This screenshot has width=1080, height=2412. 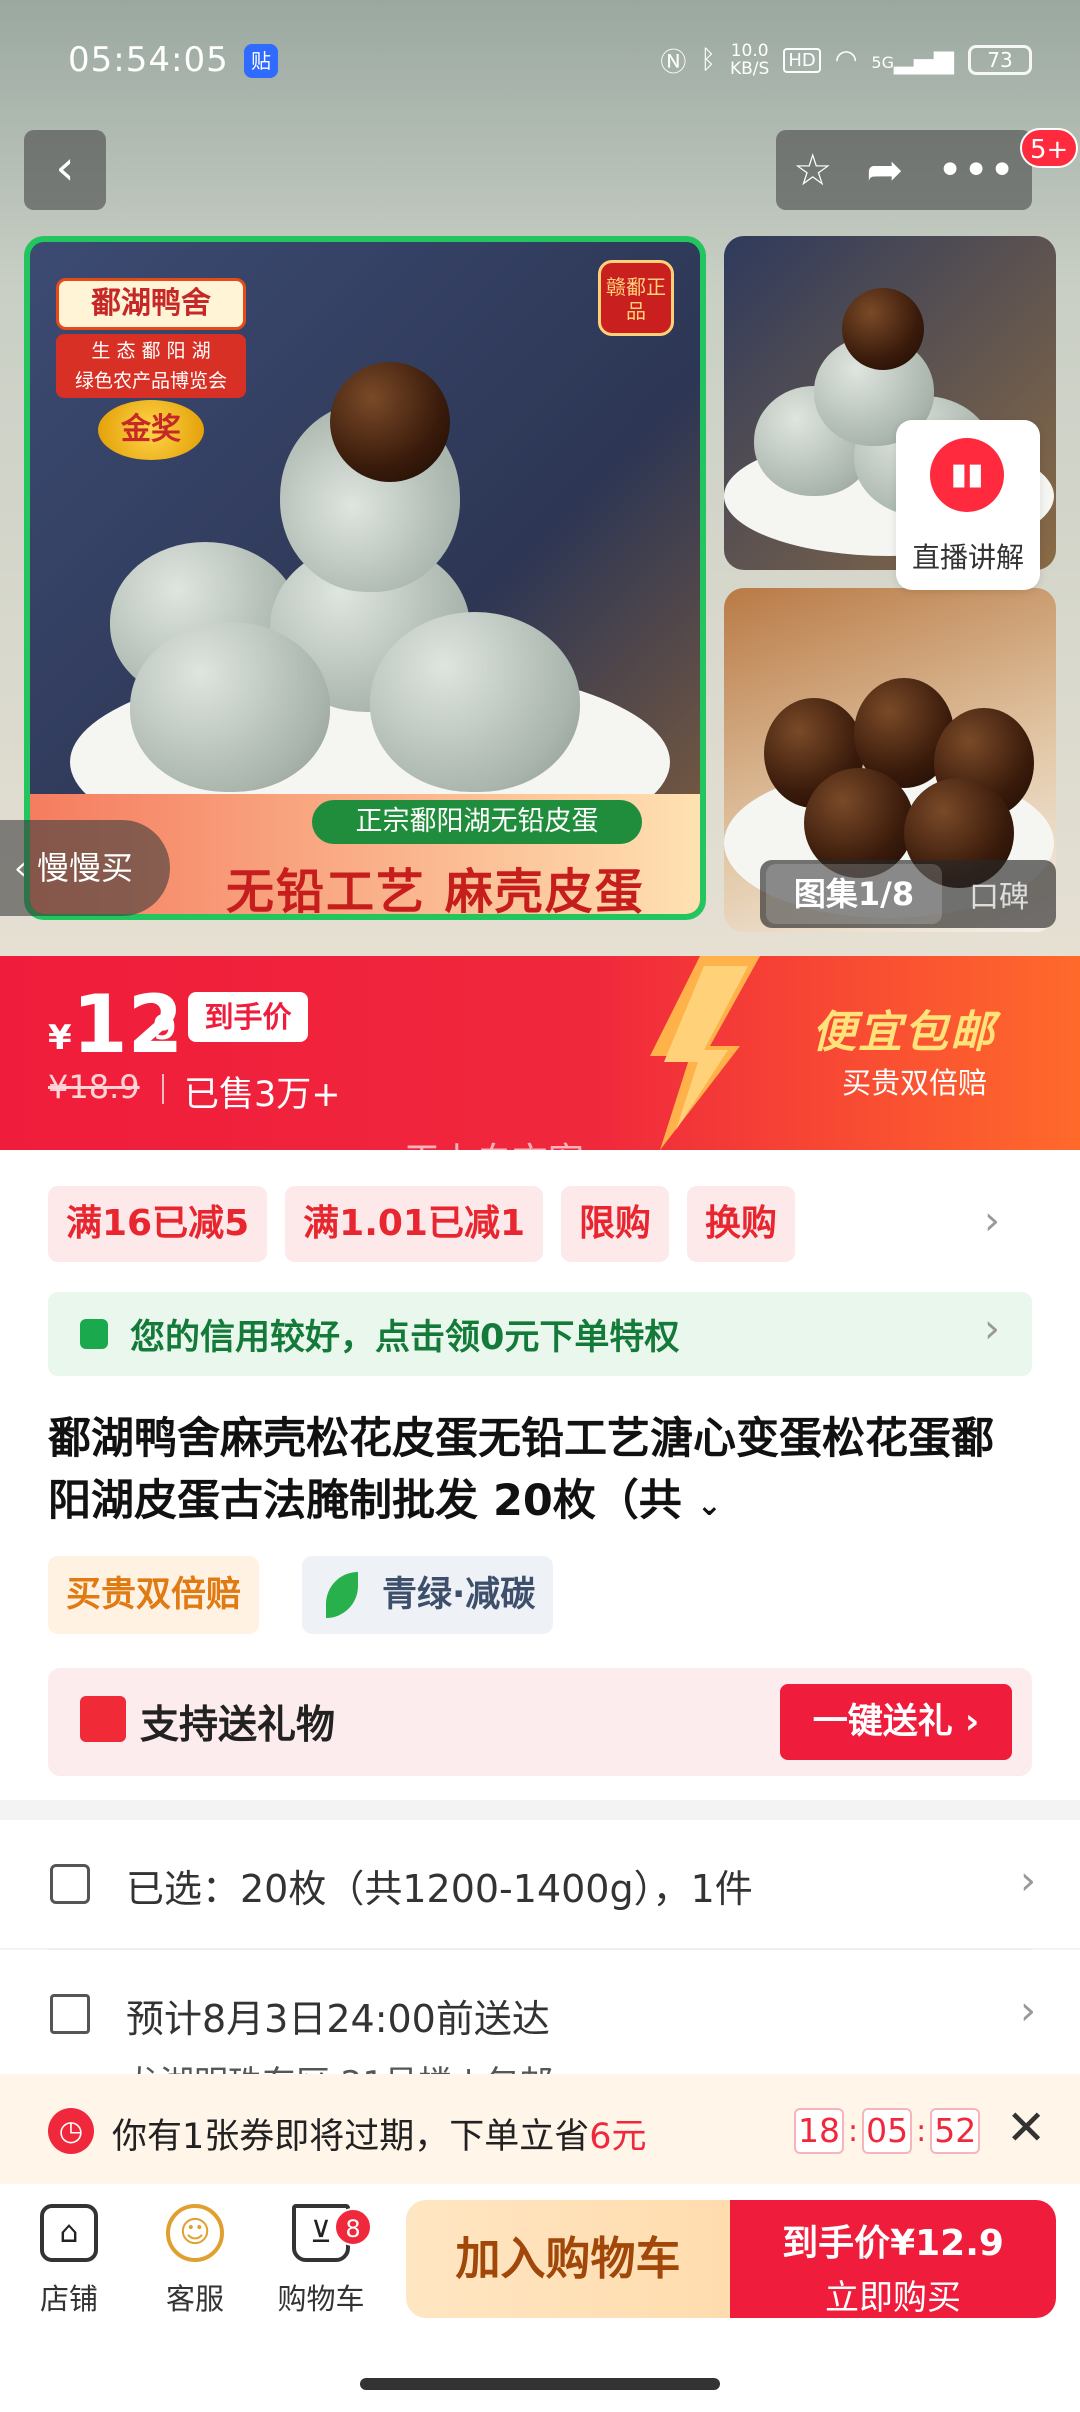 What do you see at coordinates (151, 430) in the screenshot?
I see `award-prize: 金奖` at bounding box center [151, 430].